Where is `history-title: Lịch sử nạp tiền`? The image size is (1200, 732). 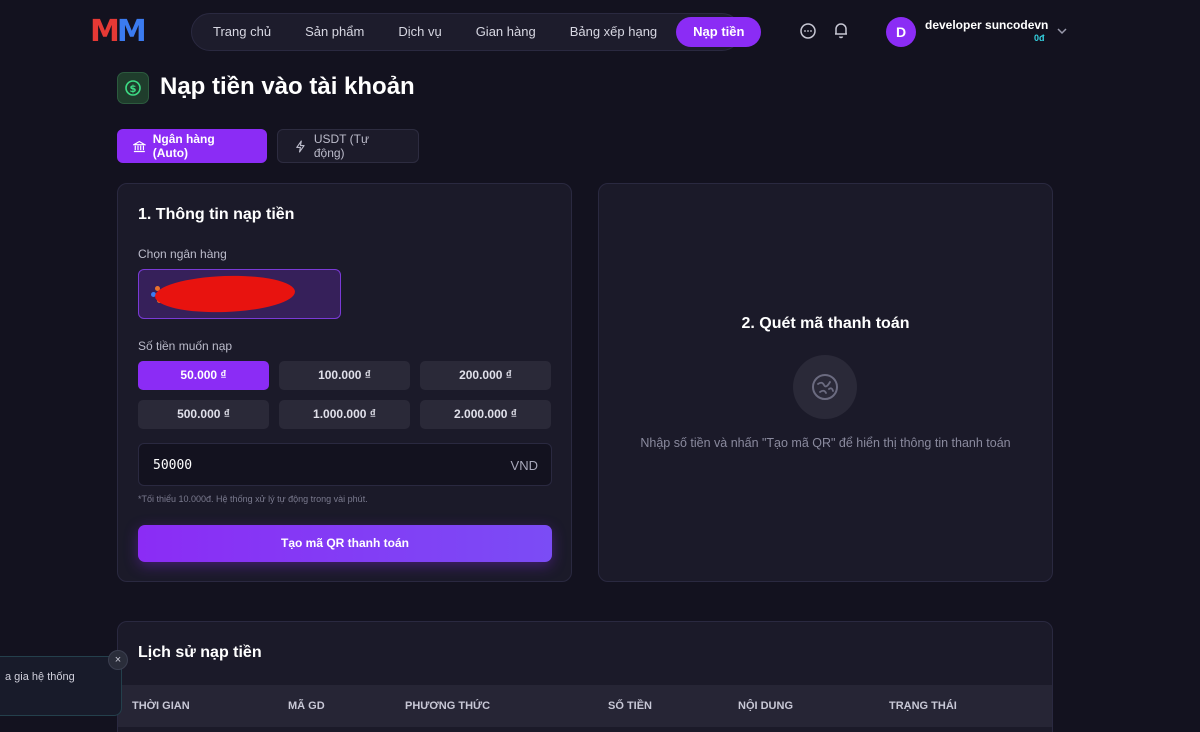 history-title: Lịch sử nạp tiền is located at coordinates (200, 652).